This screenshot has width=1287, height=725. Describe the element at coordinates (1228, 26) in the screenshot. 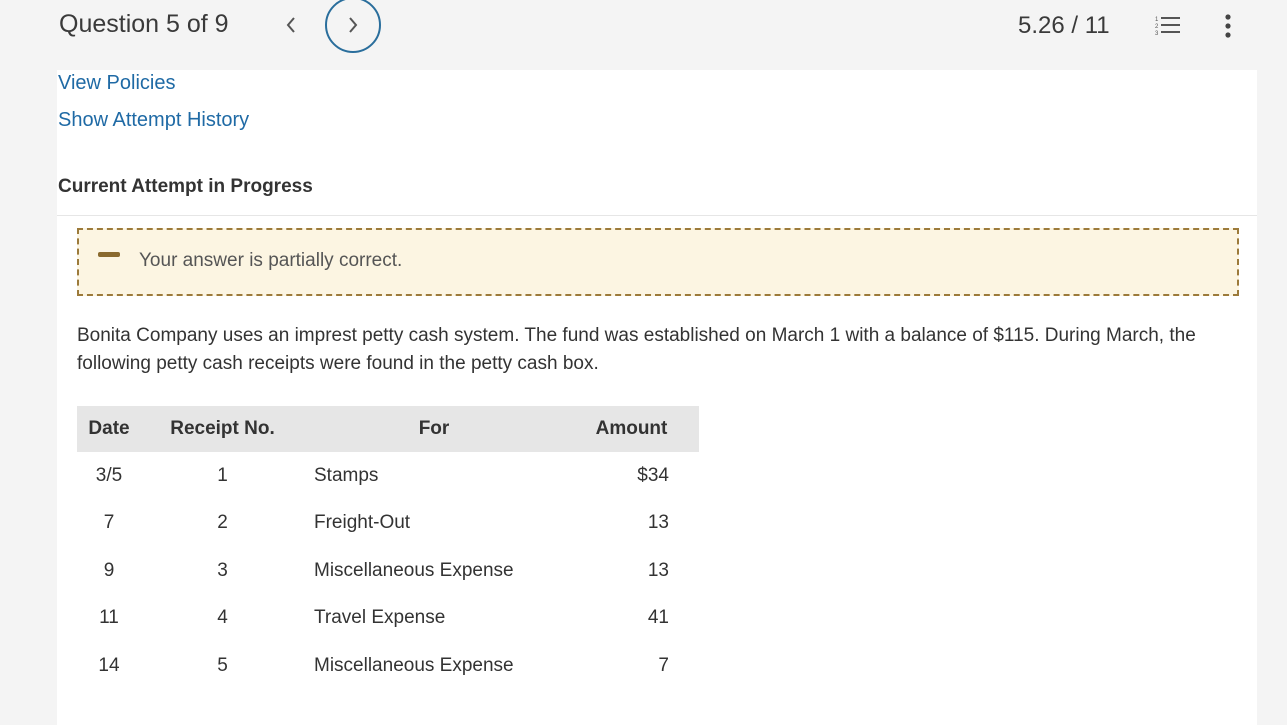

I see `more-options-icon` at that location.